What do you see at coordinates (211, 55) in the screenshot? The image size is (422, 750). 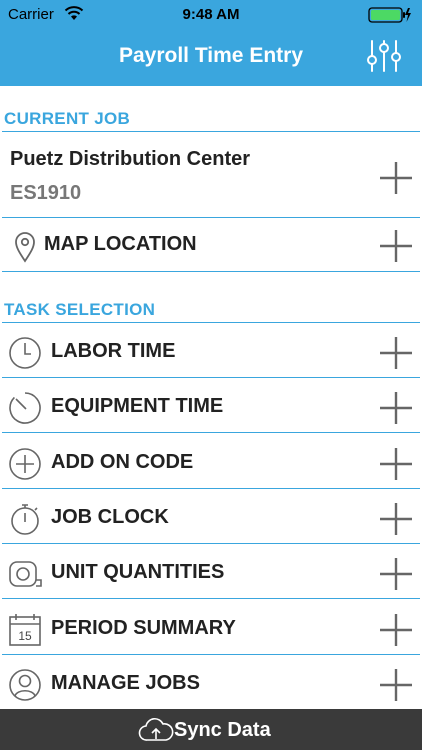 I see `page-title: Payroll Time Entry` at bounding box center [211, 55].